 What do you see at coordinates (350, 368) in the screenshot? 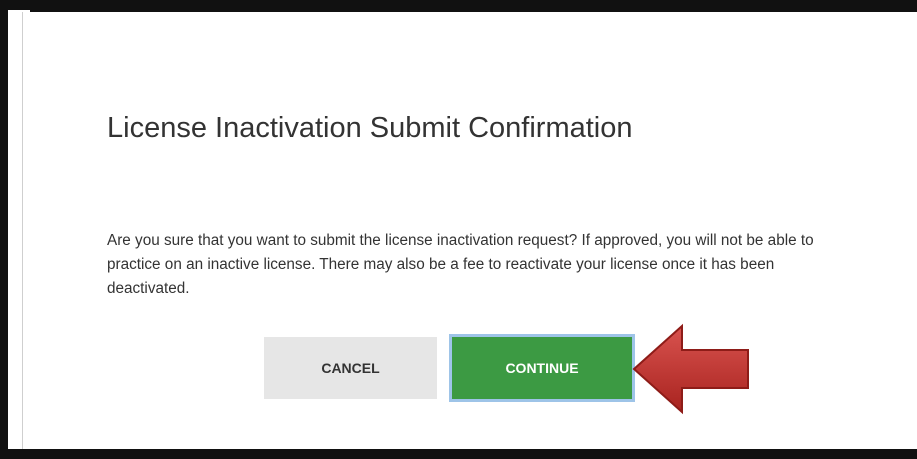
I see `cancel-button: CANCEL` at bounding box center [350, 368].